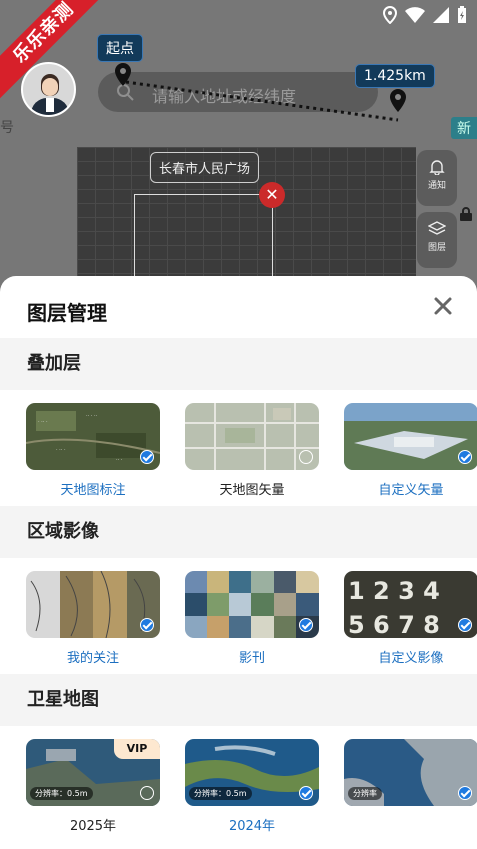 The image size is (477, 849). What do you see at coordinates (437, 240) in the screenshot?
I see `layers-button: 图层` at bounding box center [437, 240].